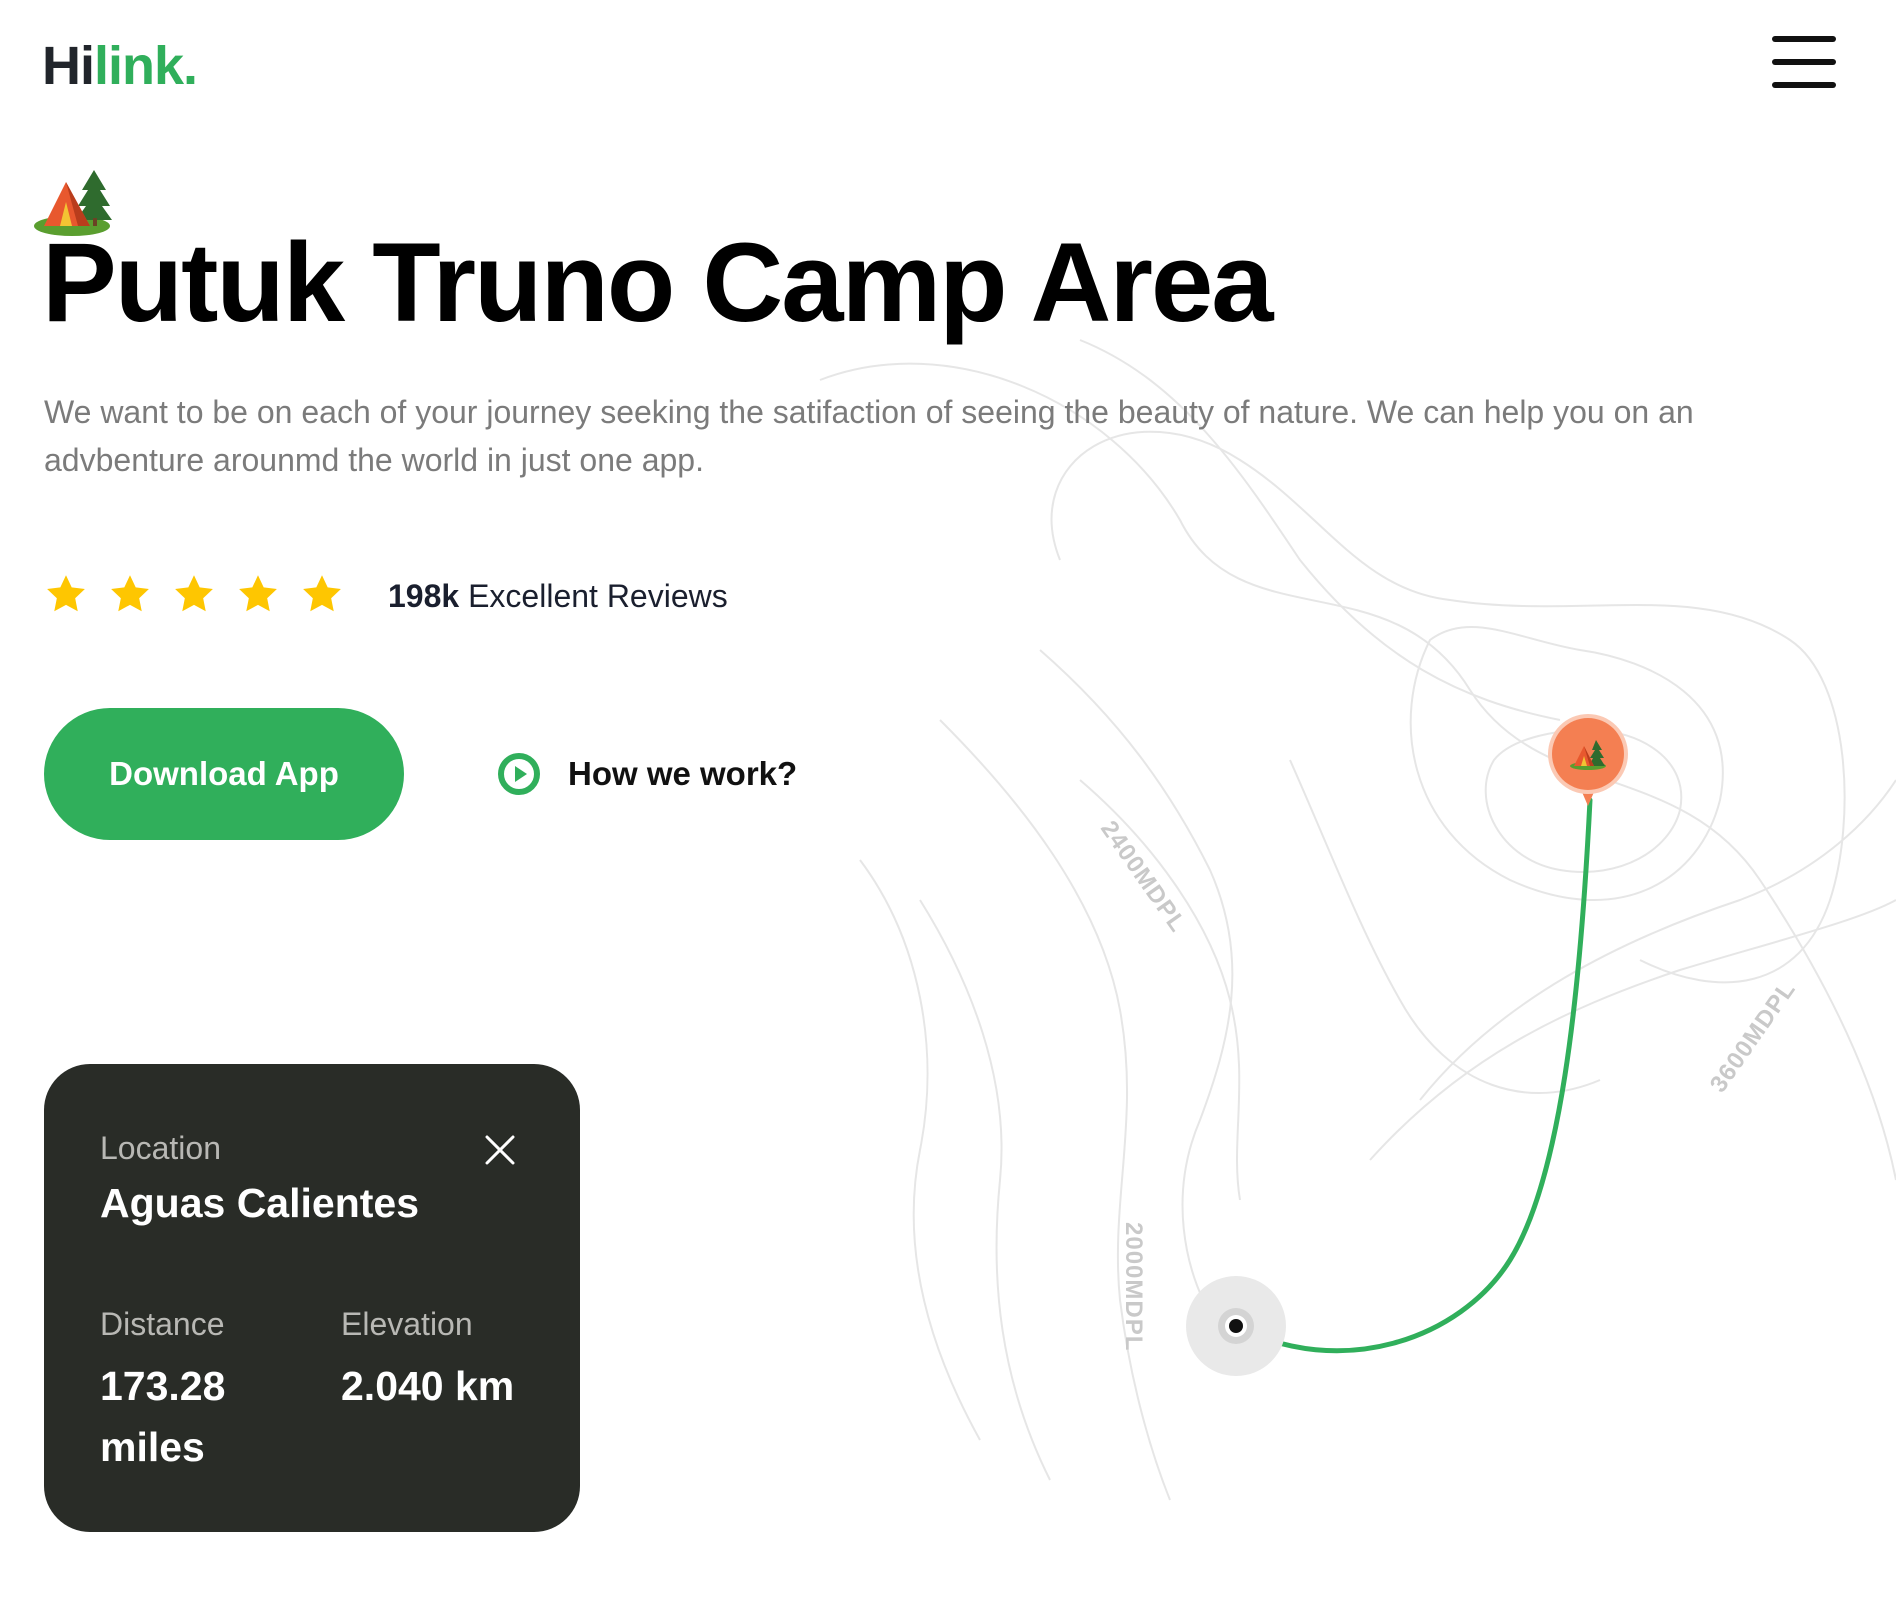 The height and width of the screenshot is (1606, 1896). I want to click on how-we-work-label: How we work?, so click(683, 773).